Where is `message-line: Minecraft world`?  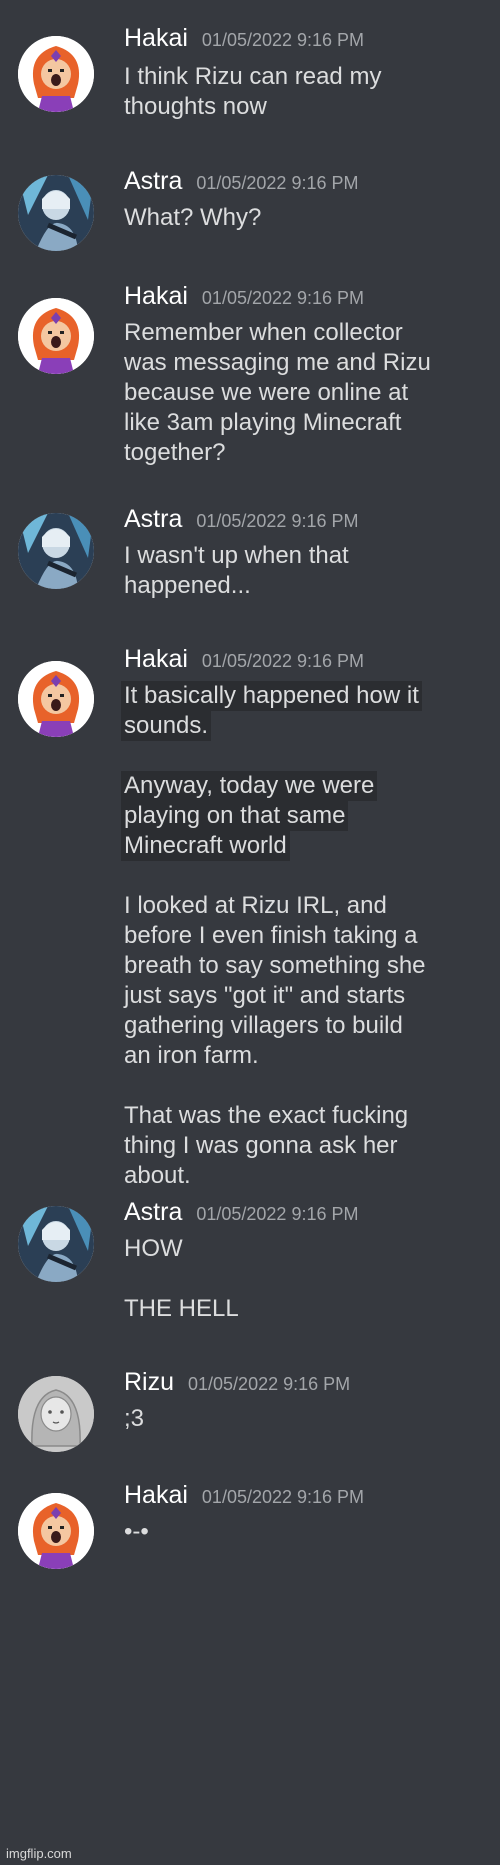
message-line: Minecraft world is located at coordinates (302, 846).